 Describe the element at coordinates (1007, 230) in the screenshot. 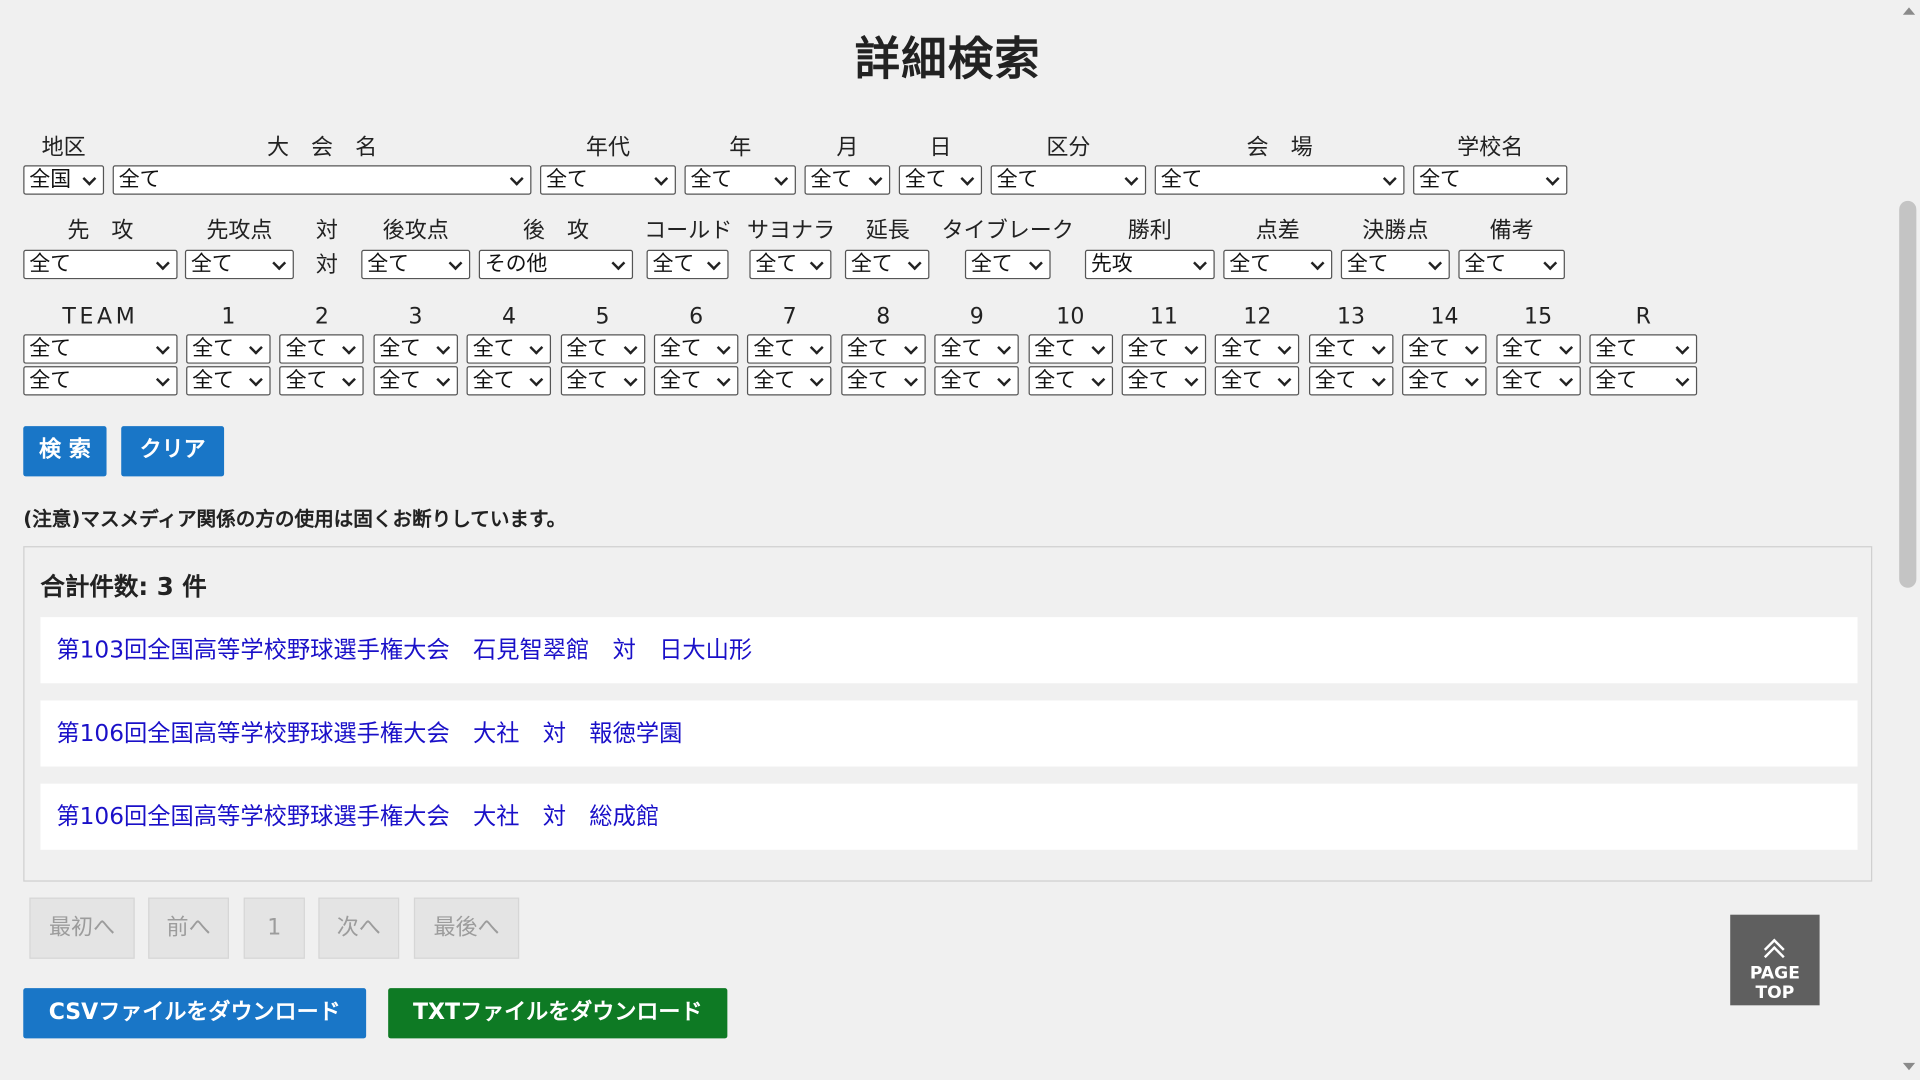

I see `tiebreak-label: タイブレーク` at that location.